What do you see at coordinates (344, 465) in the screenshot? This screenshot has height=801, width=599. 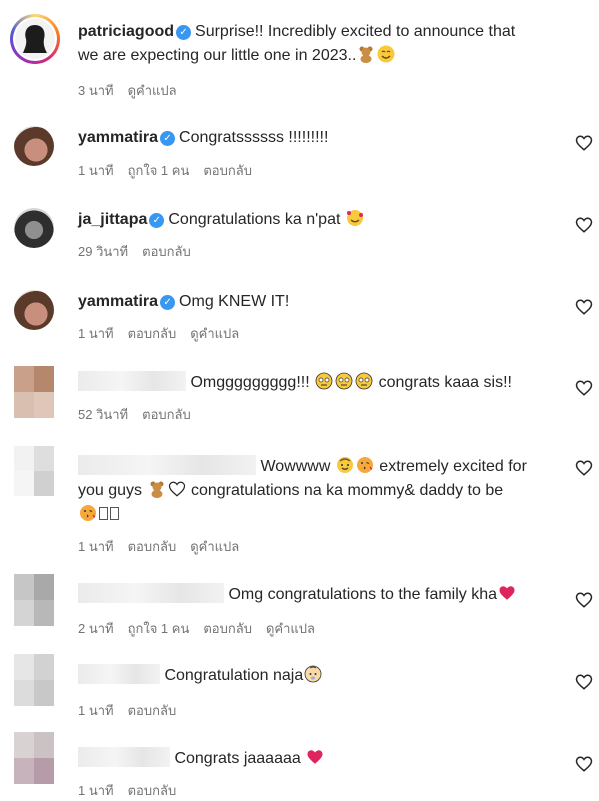 I see `baby-face-icon` at bounding box center [344, 465].